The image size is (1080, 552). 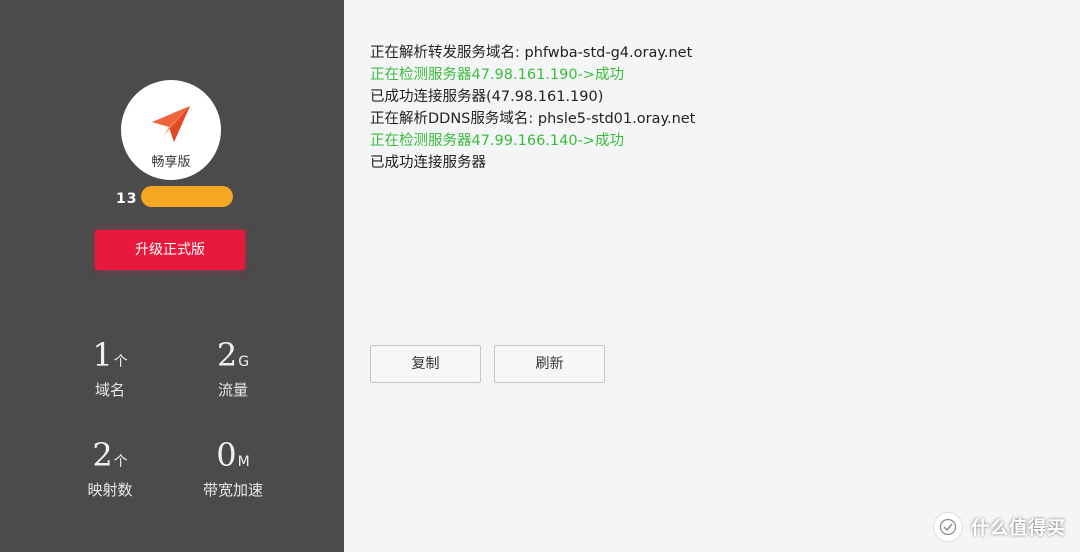 I want to click on avatar: 畅享版, so click(x=171, y=130).